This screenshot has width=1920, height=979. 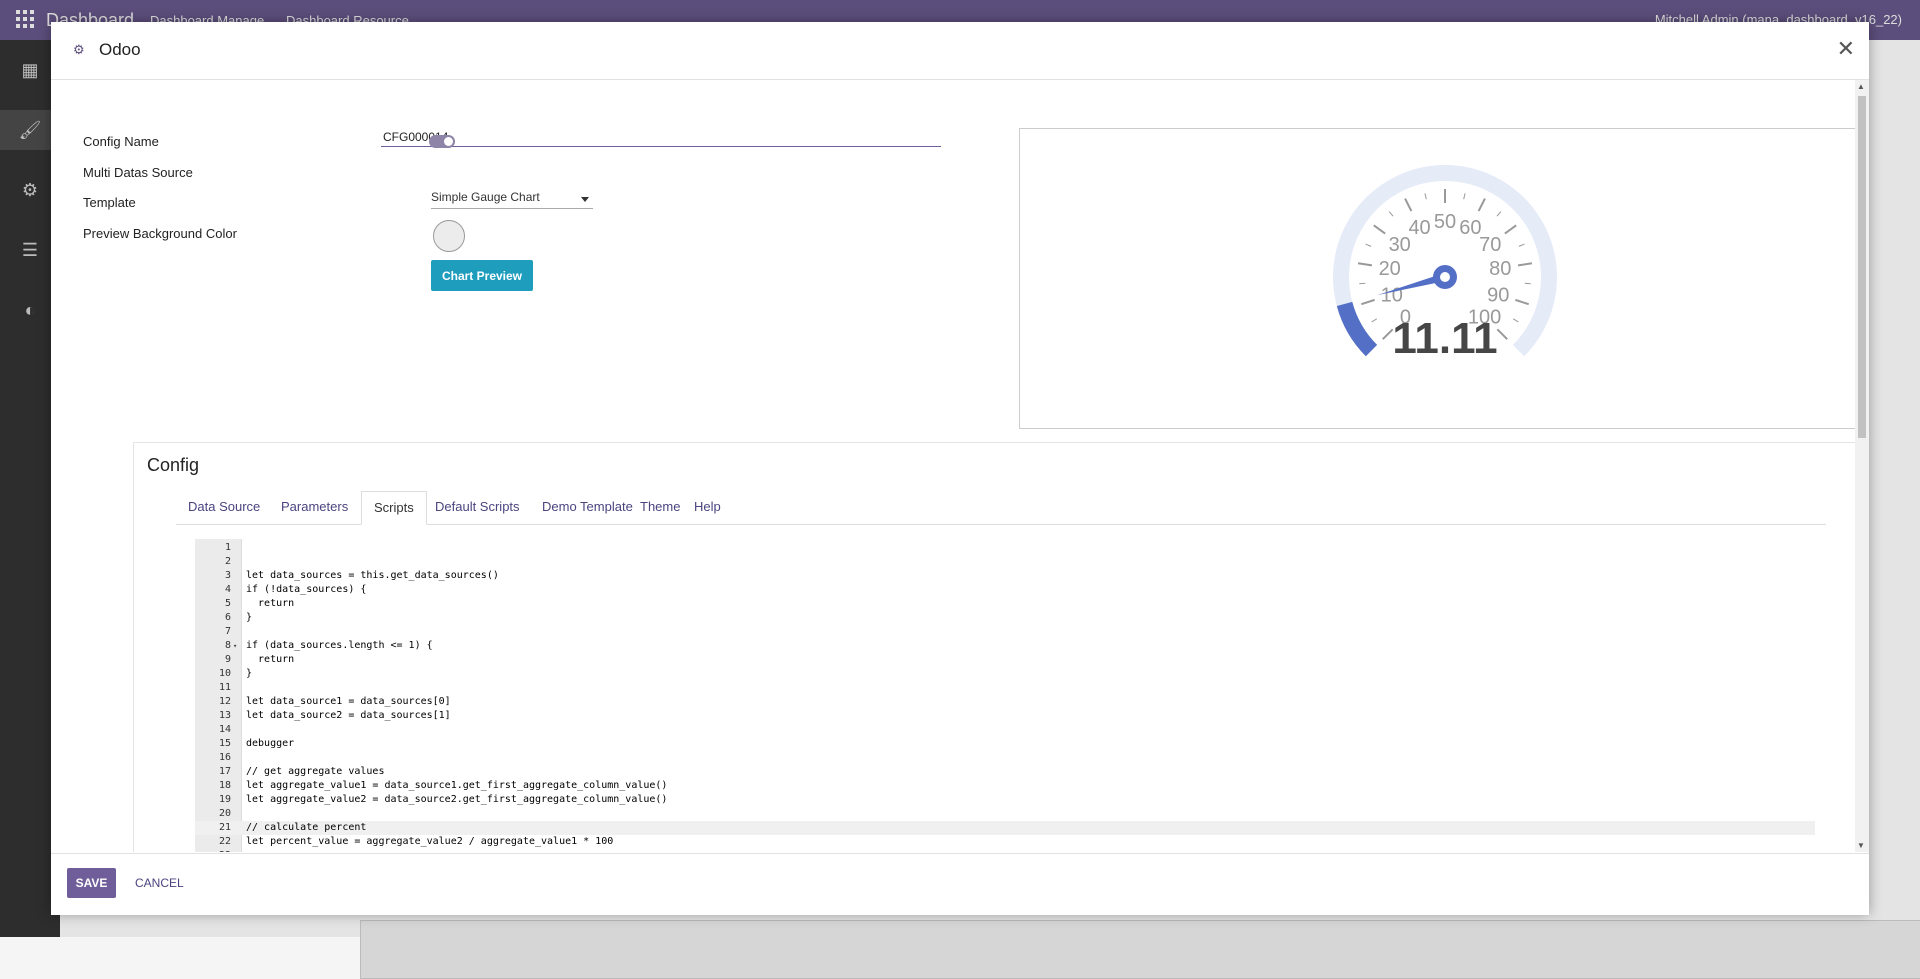 What do you see at coordinates (1005, 850) in the screenshot?
I see `code-line: 23` at bounding box center [1005, 850].